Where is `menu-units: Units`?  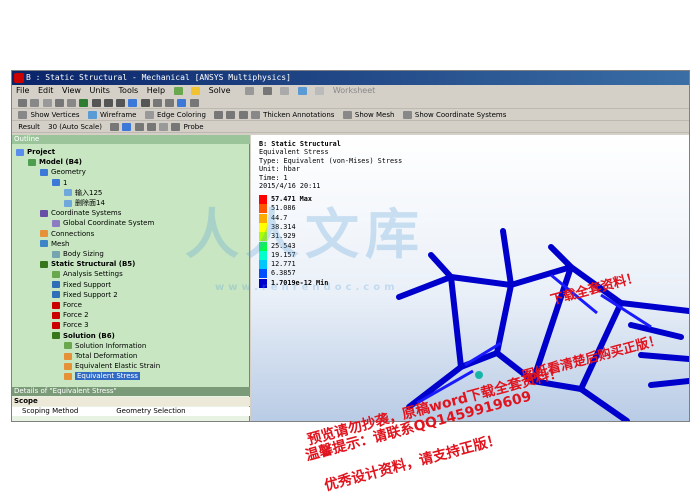
menu-units: Units is located at coordinates (100, 90).